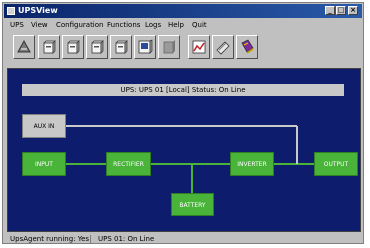 Image resolution: width=370 pixels, height=248 pixels. Describe the element at coordinates (183, 239) in the screenshot. I see `status-bar: UpsAgent running: Yes UPS 01: On Line` at that location.